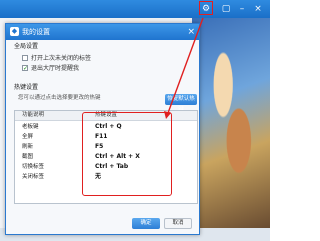 The image size is (320, 241). I want to click on exit-reminder-checkbox: ✓, so click(25, 68).